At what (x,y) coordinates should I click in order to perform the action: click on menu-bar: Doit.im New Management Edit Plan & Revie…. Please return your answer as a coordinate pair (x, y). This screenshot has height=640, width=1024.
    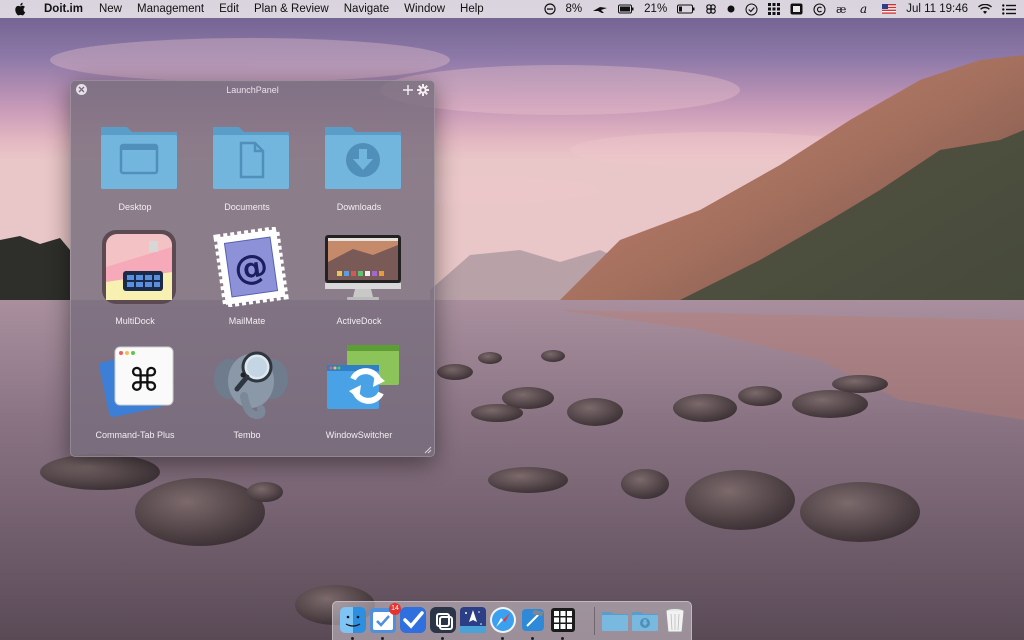
    Looking at the image, I should click on (512, 9).